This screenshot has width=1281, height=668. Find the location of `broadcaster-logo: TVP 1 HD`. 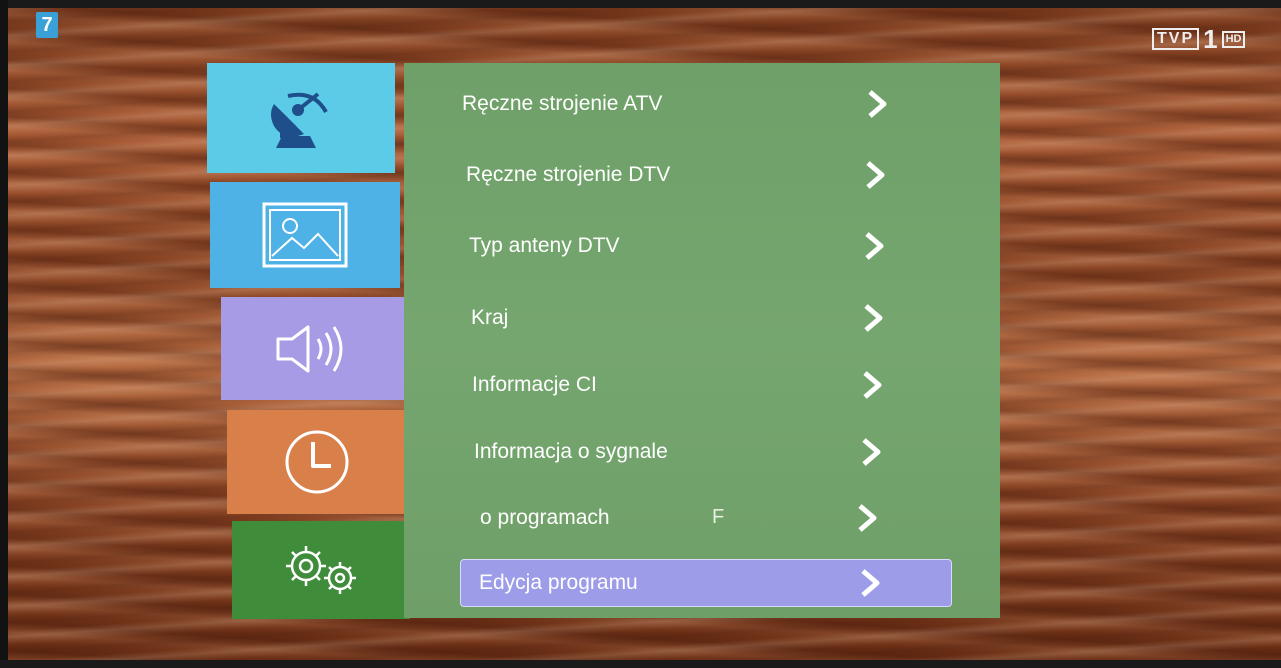

broadcaster-logo: TVP 1 HD is located at coordinates (1199, 39).